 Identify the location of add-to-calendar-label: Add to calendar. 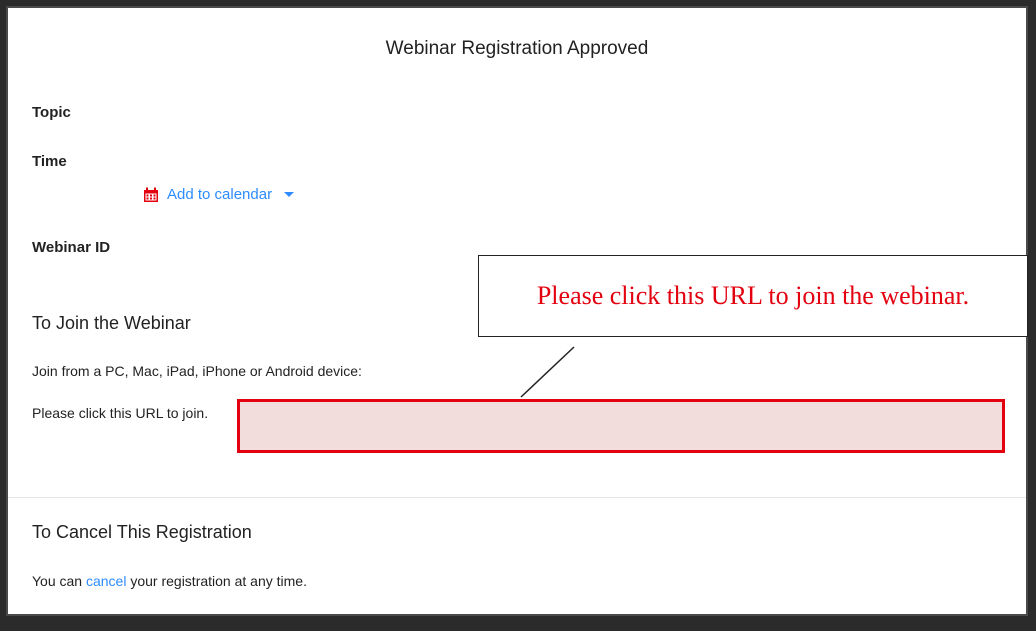
(220, 194).